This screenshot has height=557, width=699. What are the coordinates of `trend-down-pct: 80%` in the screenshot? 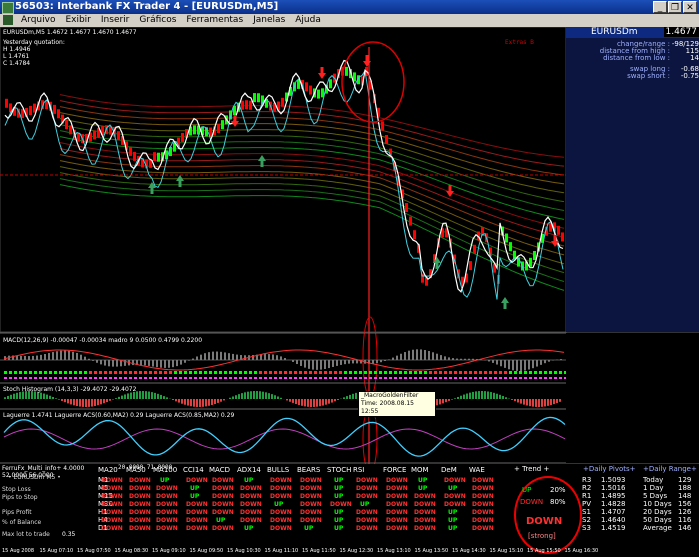 It's located at (558, 502).